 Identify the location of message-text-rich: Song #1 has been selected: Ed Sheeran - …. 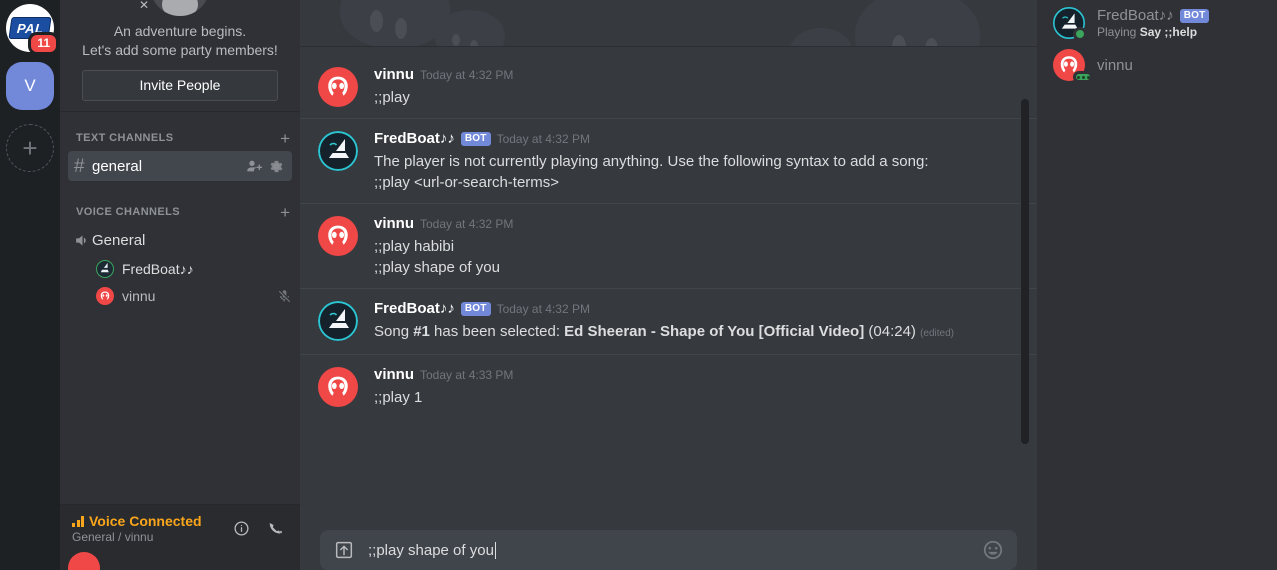
(695, 332).